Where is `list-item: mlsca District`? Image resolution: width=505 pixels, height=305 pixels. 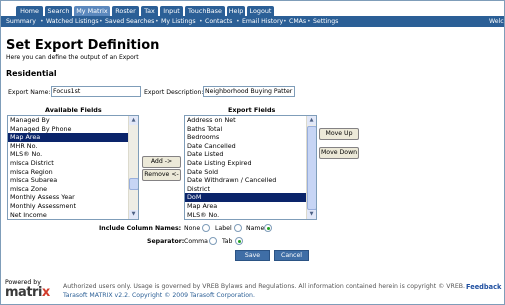 list-item: mlsca District is located at coordinates (68, 163).